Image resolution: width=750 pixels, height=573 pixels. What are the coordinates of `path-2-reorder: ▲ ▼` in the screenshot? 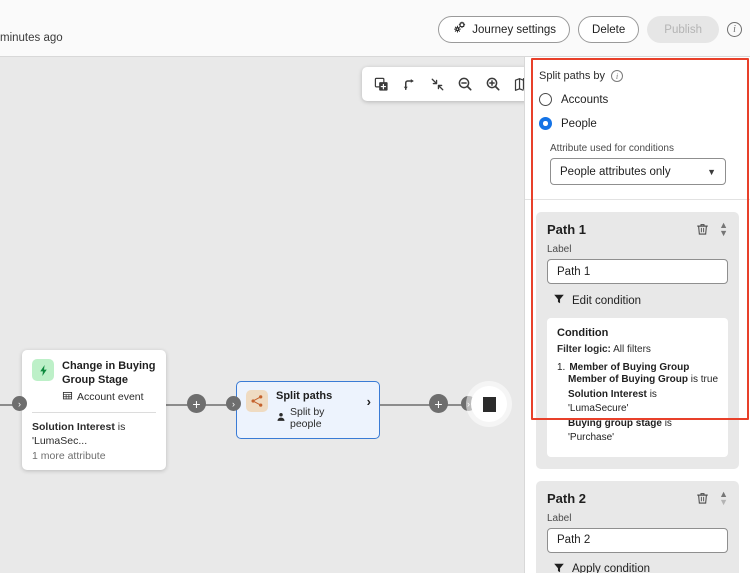 It's located at (723, 497).